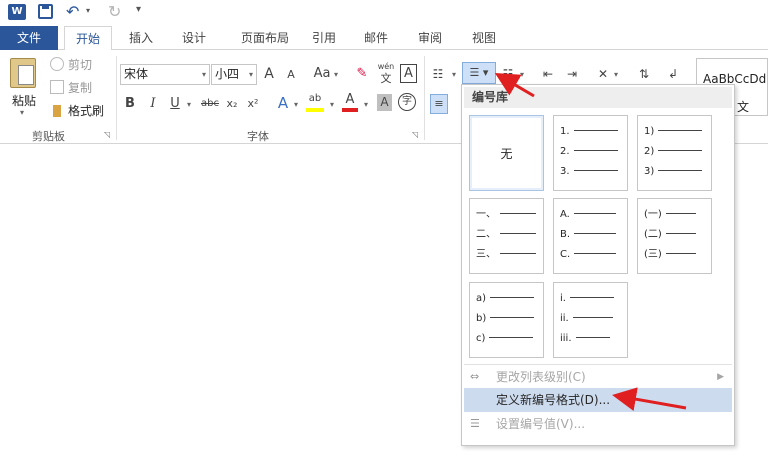 Image resolution: width=768 pixels, height=455 pixels. What do you see at coordinates (107, 134) in the screenshot?
I see `clipboard-launcher-icon: ◹` at bounding box center [107, 134].